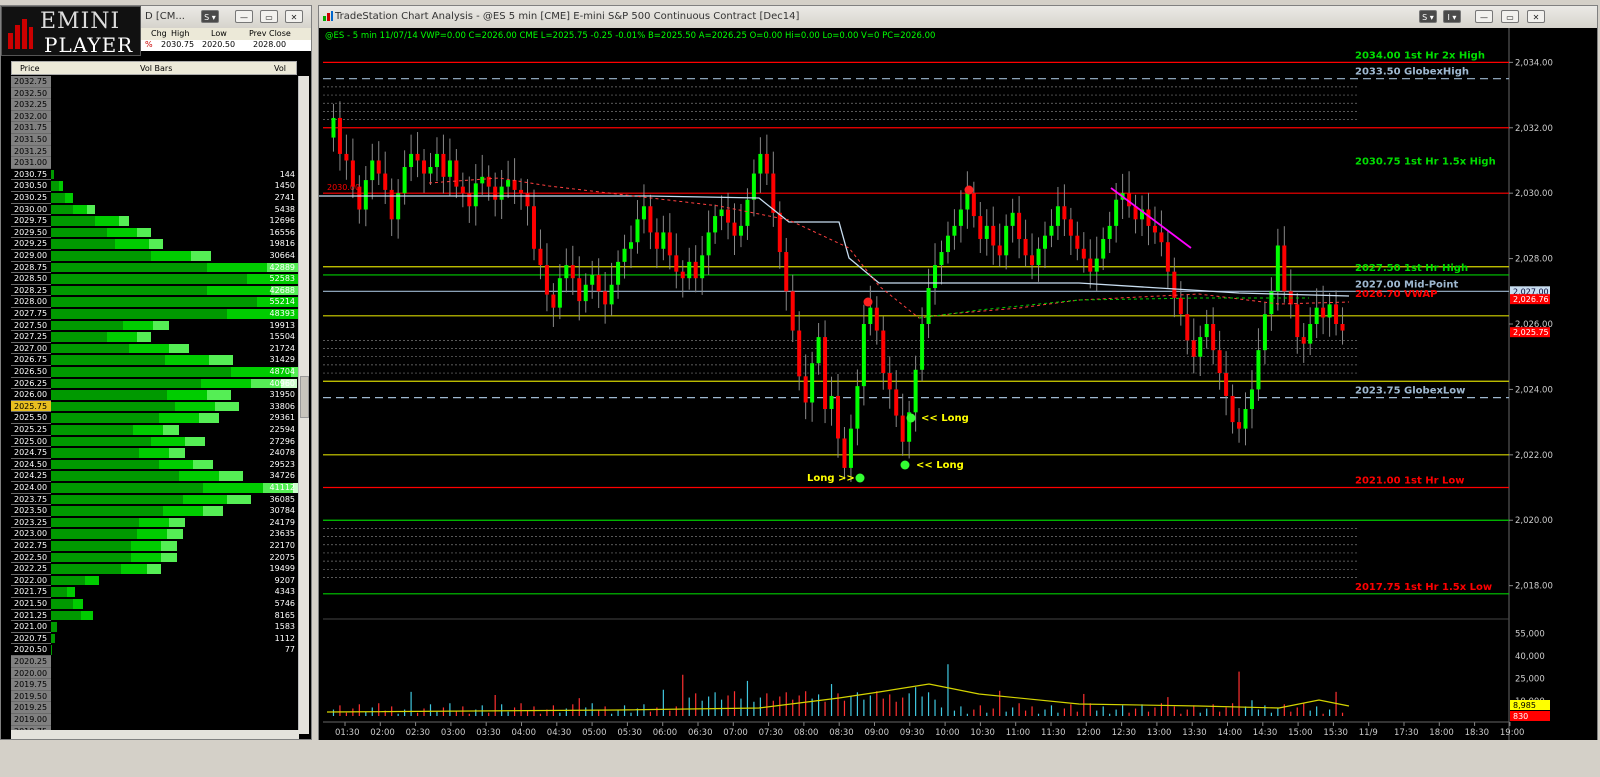  What do you see at coordinates (155, 734) in the screenshot?
I see `ladder-horizontal-scrollbar` at bounding box center [155, 734].